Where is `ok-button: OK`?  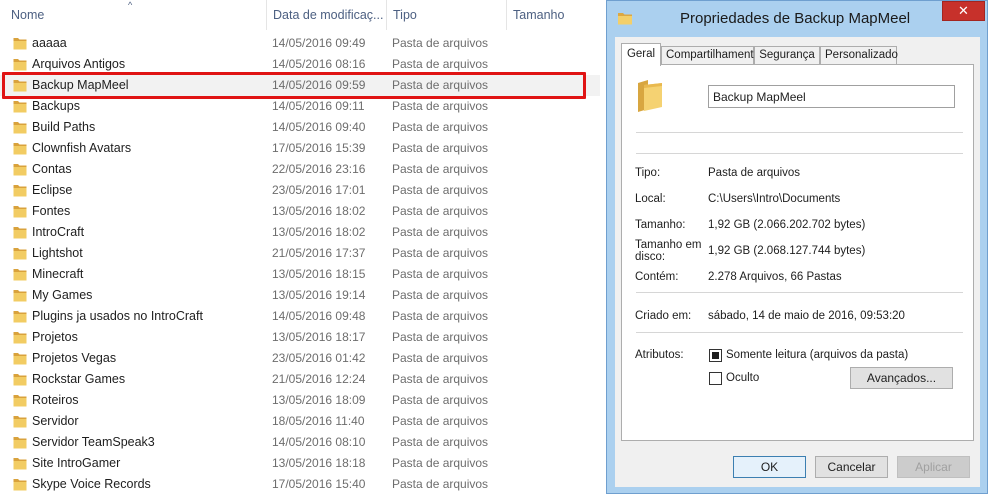
ok-button: OK is located at coordinates (769, 467).